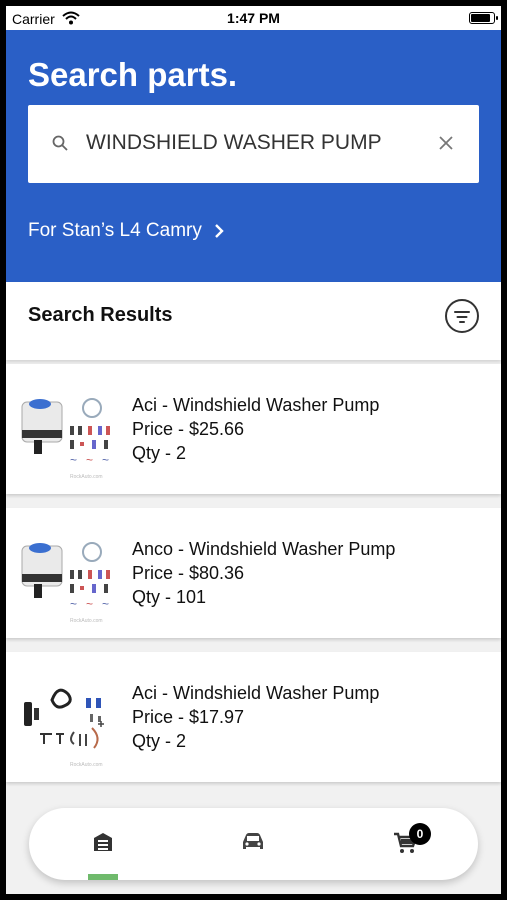 The width and height of the screenshot is (507, 900). I want to click on filter-button, so click(462, 316).